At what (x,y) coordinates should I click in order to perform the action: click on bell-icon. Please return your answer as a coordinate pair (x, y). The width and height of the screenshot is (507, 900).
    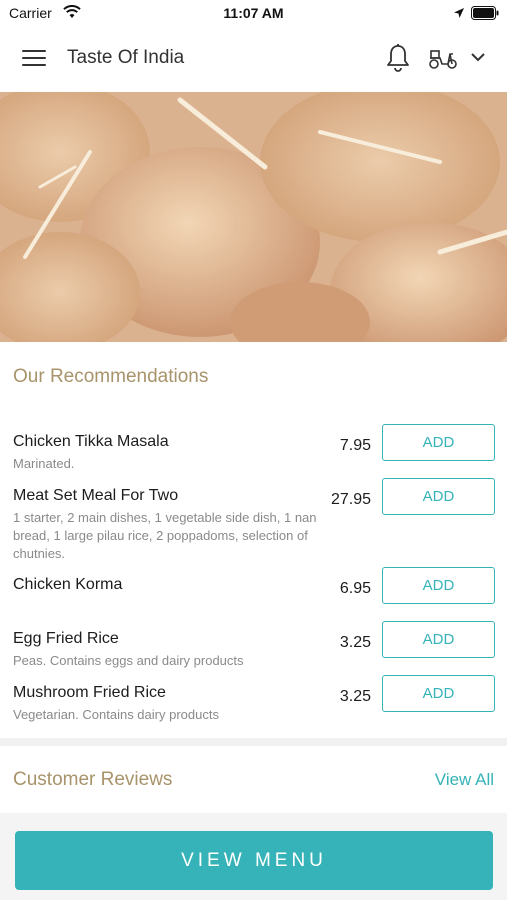
    Looking at the image, I should click on (398, 58).